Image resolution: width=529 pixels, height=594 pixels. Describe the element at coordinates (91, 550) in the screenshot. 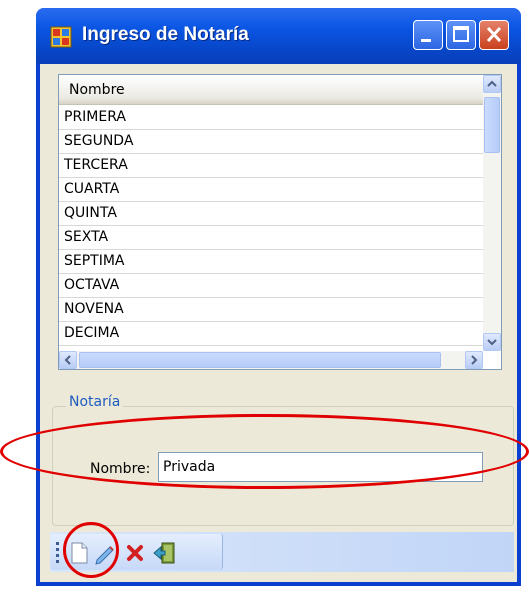

I see `annotation-circle-new` at that location.